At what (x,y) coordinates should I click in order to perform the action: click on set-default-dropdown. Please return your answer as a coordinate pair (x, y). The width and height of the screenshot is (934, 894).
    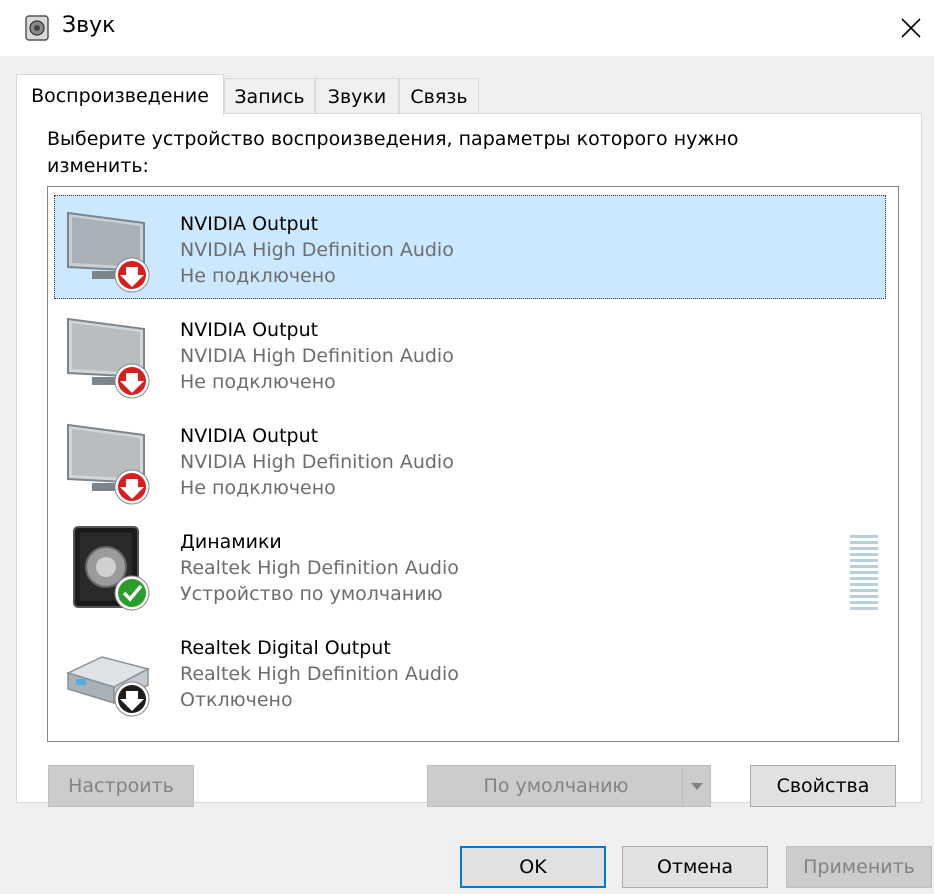
    Looking at the image, I should click on (696, 786).